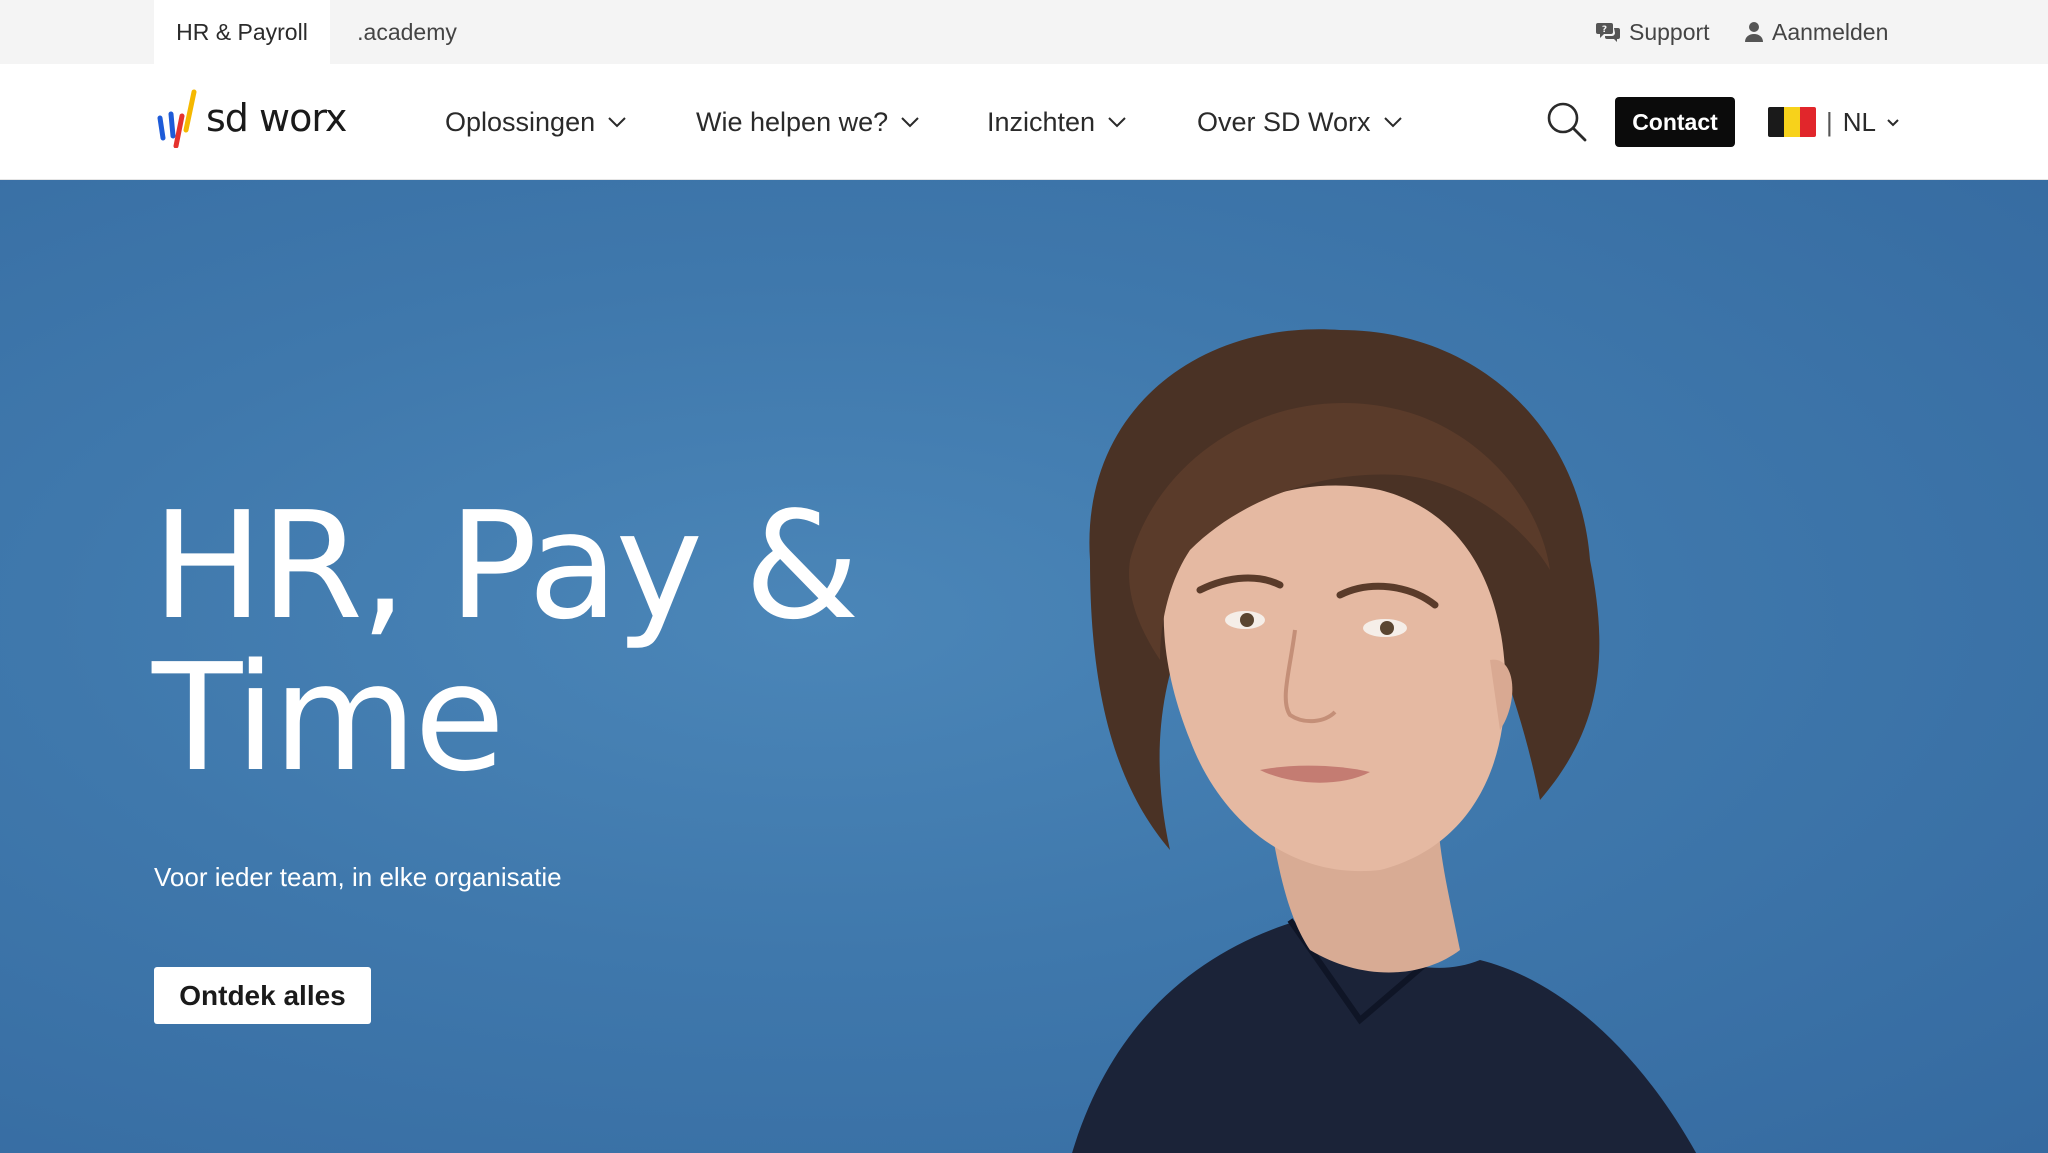 The width and height of the screenshot is (2048, 1153). What do you see at coordinates (1830, 31) in the screenshot?
I see `login-label: Aanmelden` at bounding box center [1830, 31].